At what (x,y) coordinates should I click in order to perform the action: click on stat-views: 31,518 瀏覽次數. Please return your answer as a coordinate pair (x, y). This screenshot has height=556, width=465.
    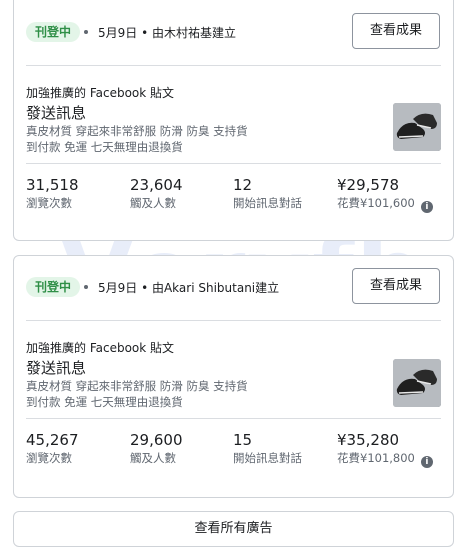
    Looking at the image, I should click on (52, 193).